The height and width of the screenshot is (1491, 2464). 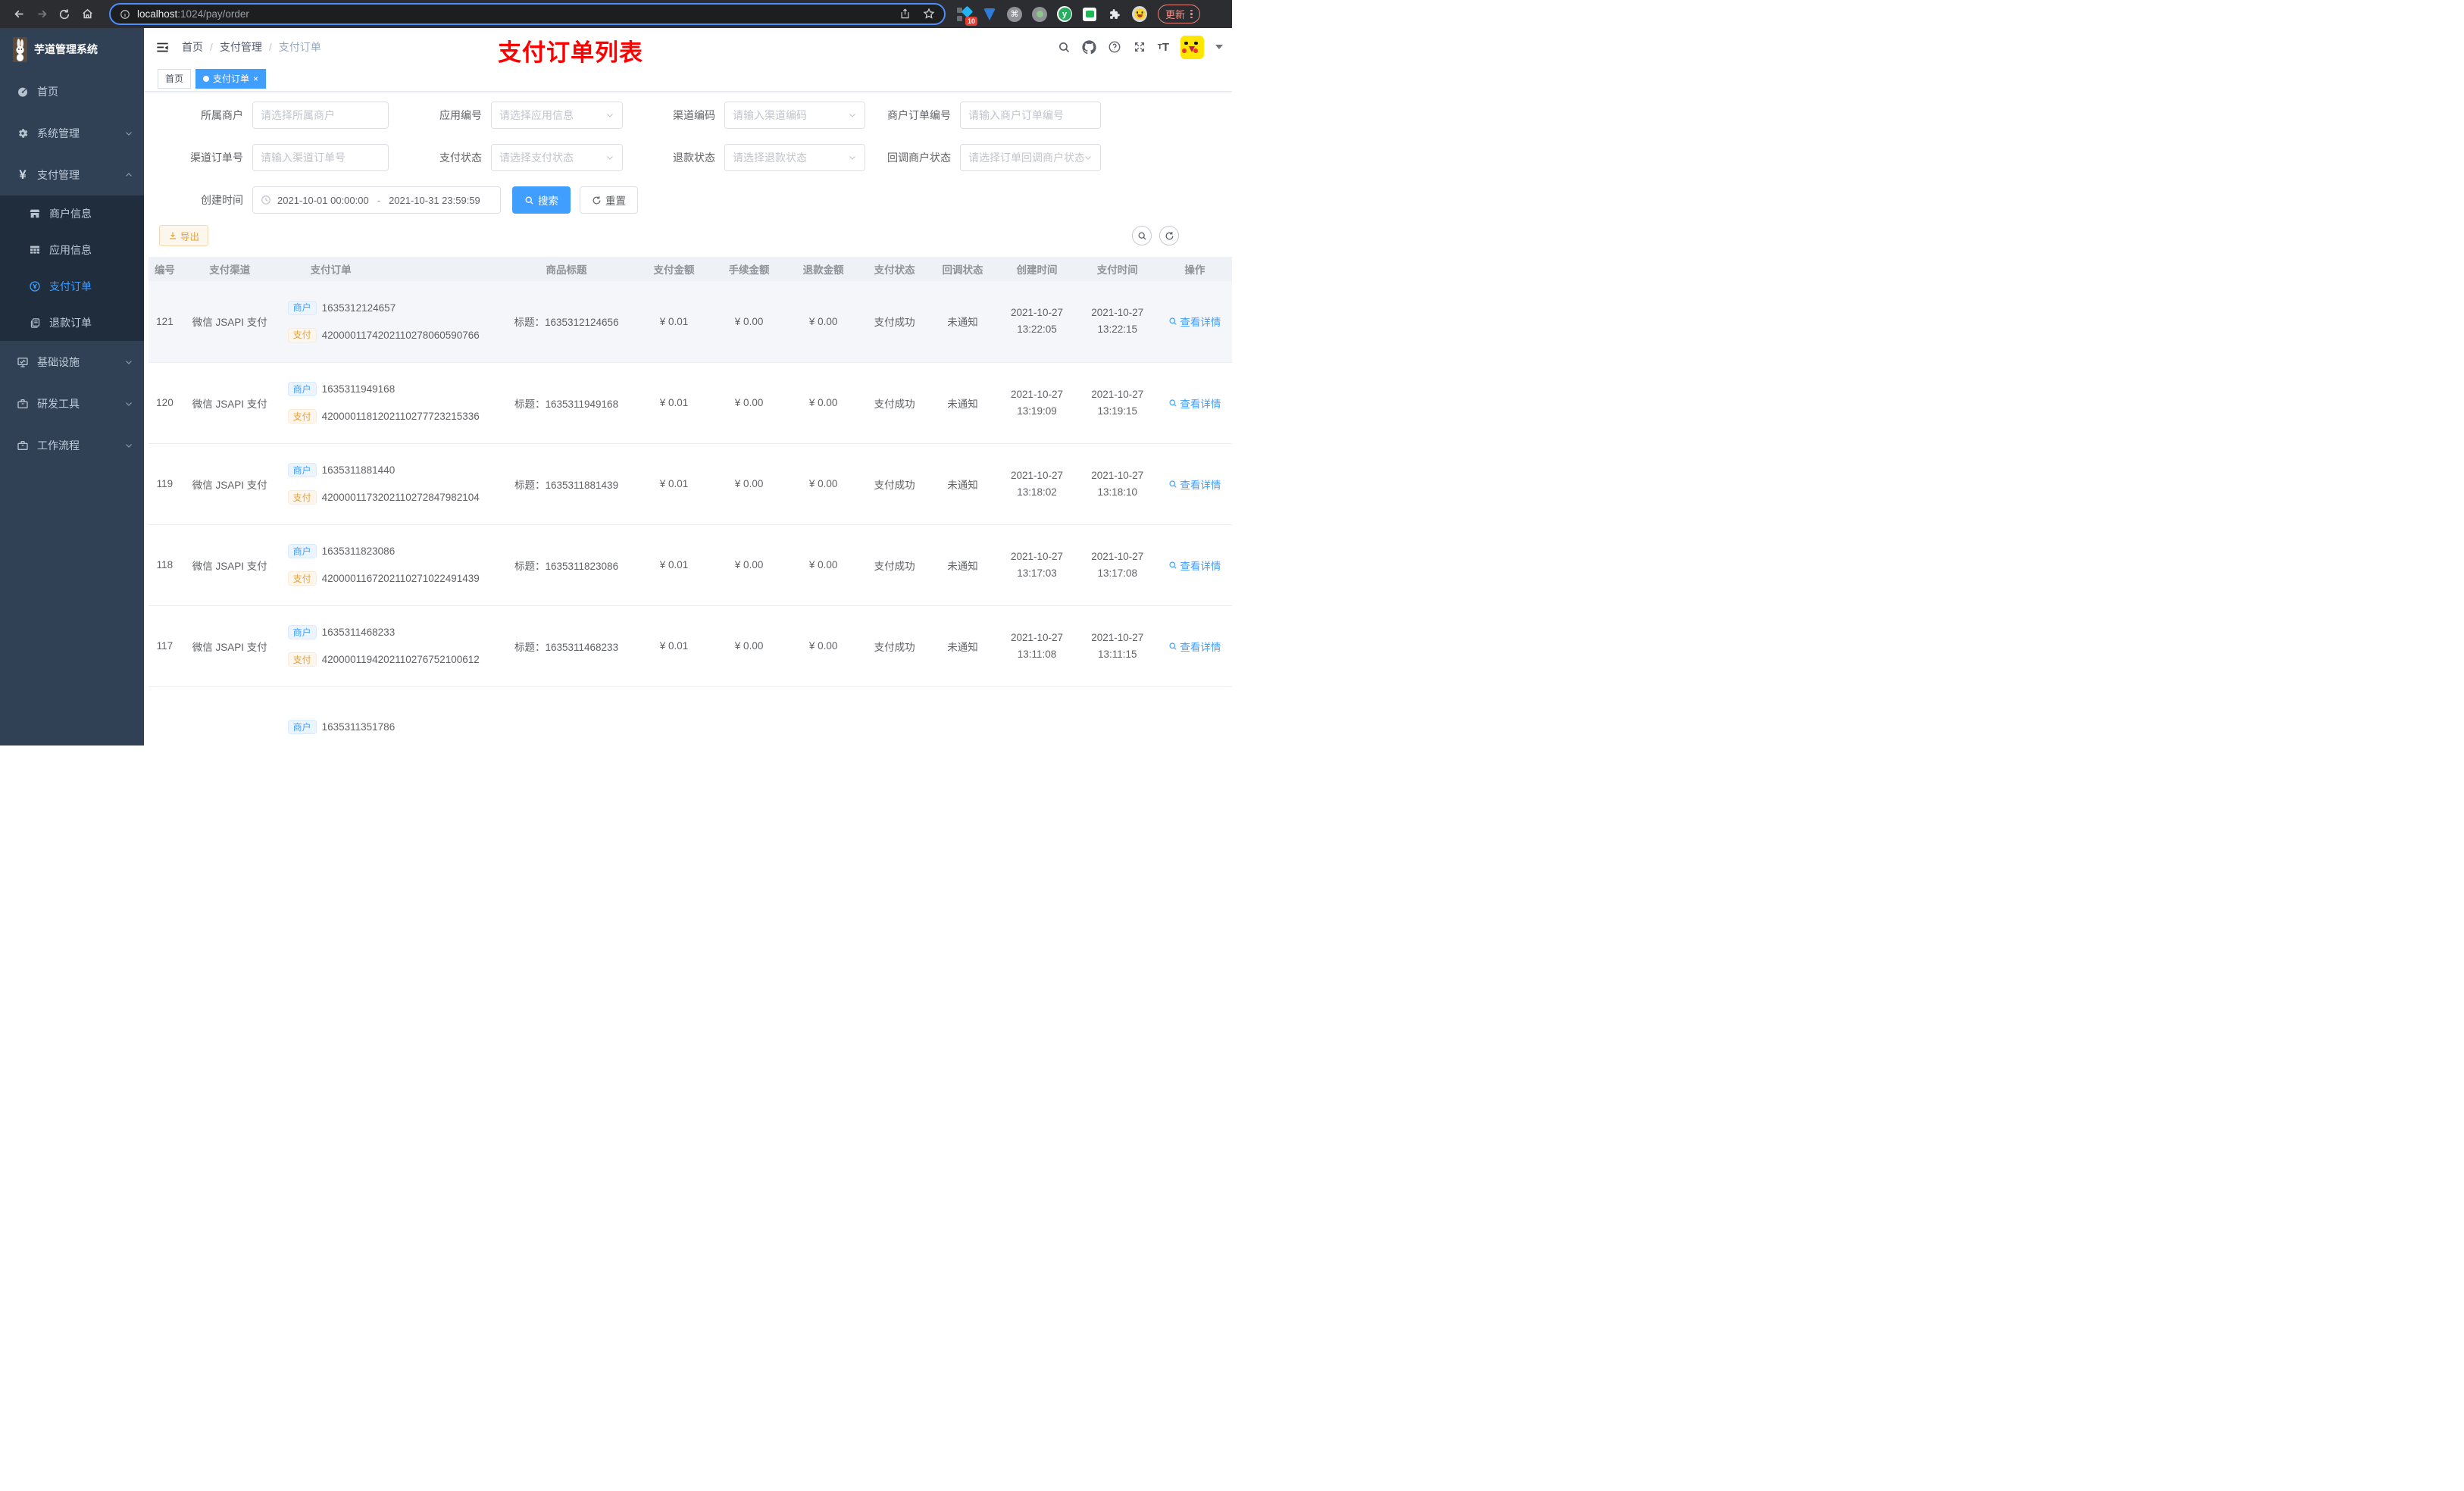 What do you see at coordinates (1169, 235) in the screenshot?
I see `refresh-button` at bounding box center [1169, 235].